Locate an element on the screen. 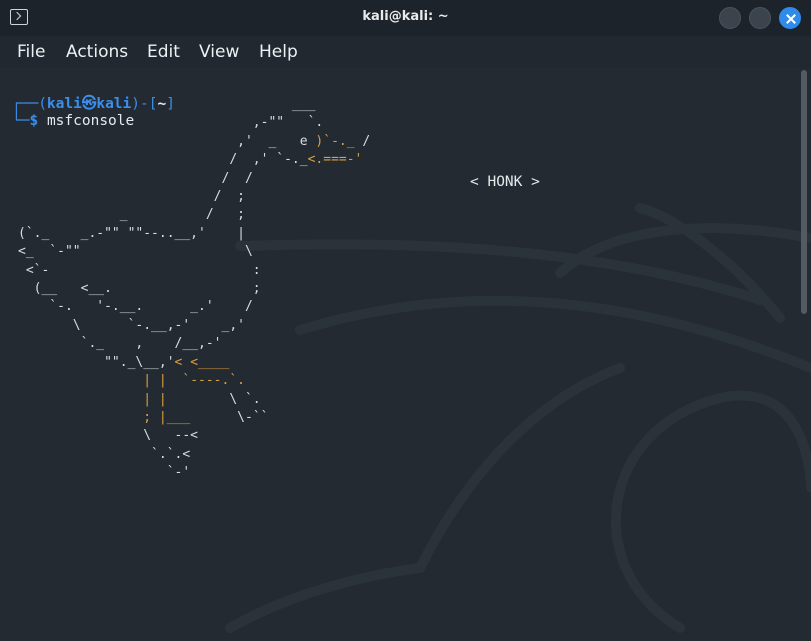 Image resolution: width=811 pixels, height=641 pixels. scrollbar is located at coordinates (804, 192).